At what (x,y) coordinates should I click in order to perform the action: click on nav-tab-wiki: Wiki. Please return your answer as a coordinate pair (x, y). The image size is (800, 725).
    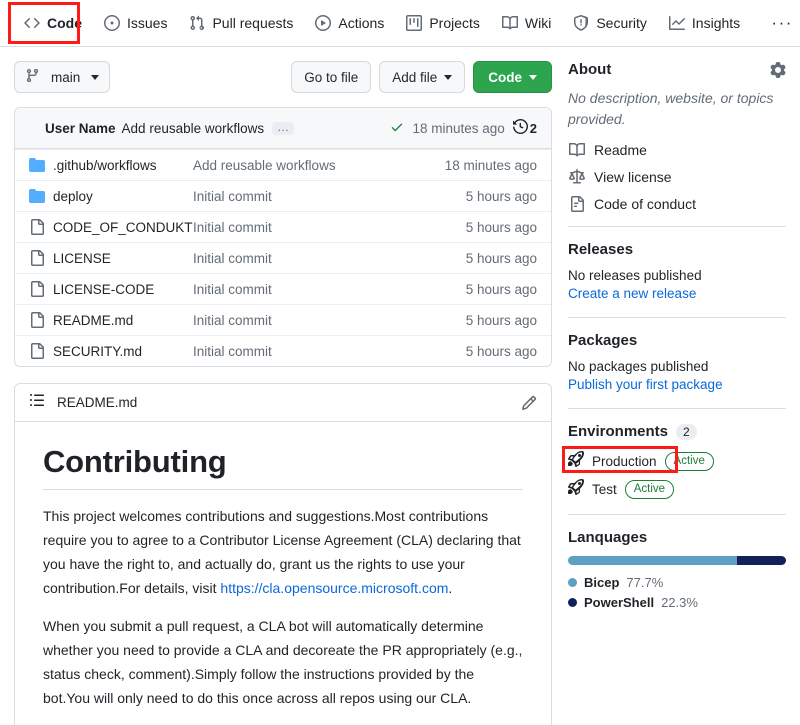
    Looking at the image, I should click on (526, 23).